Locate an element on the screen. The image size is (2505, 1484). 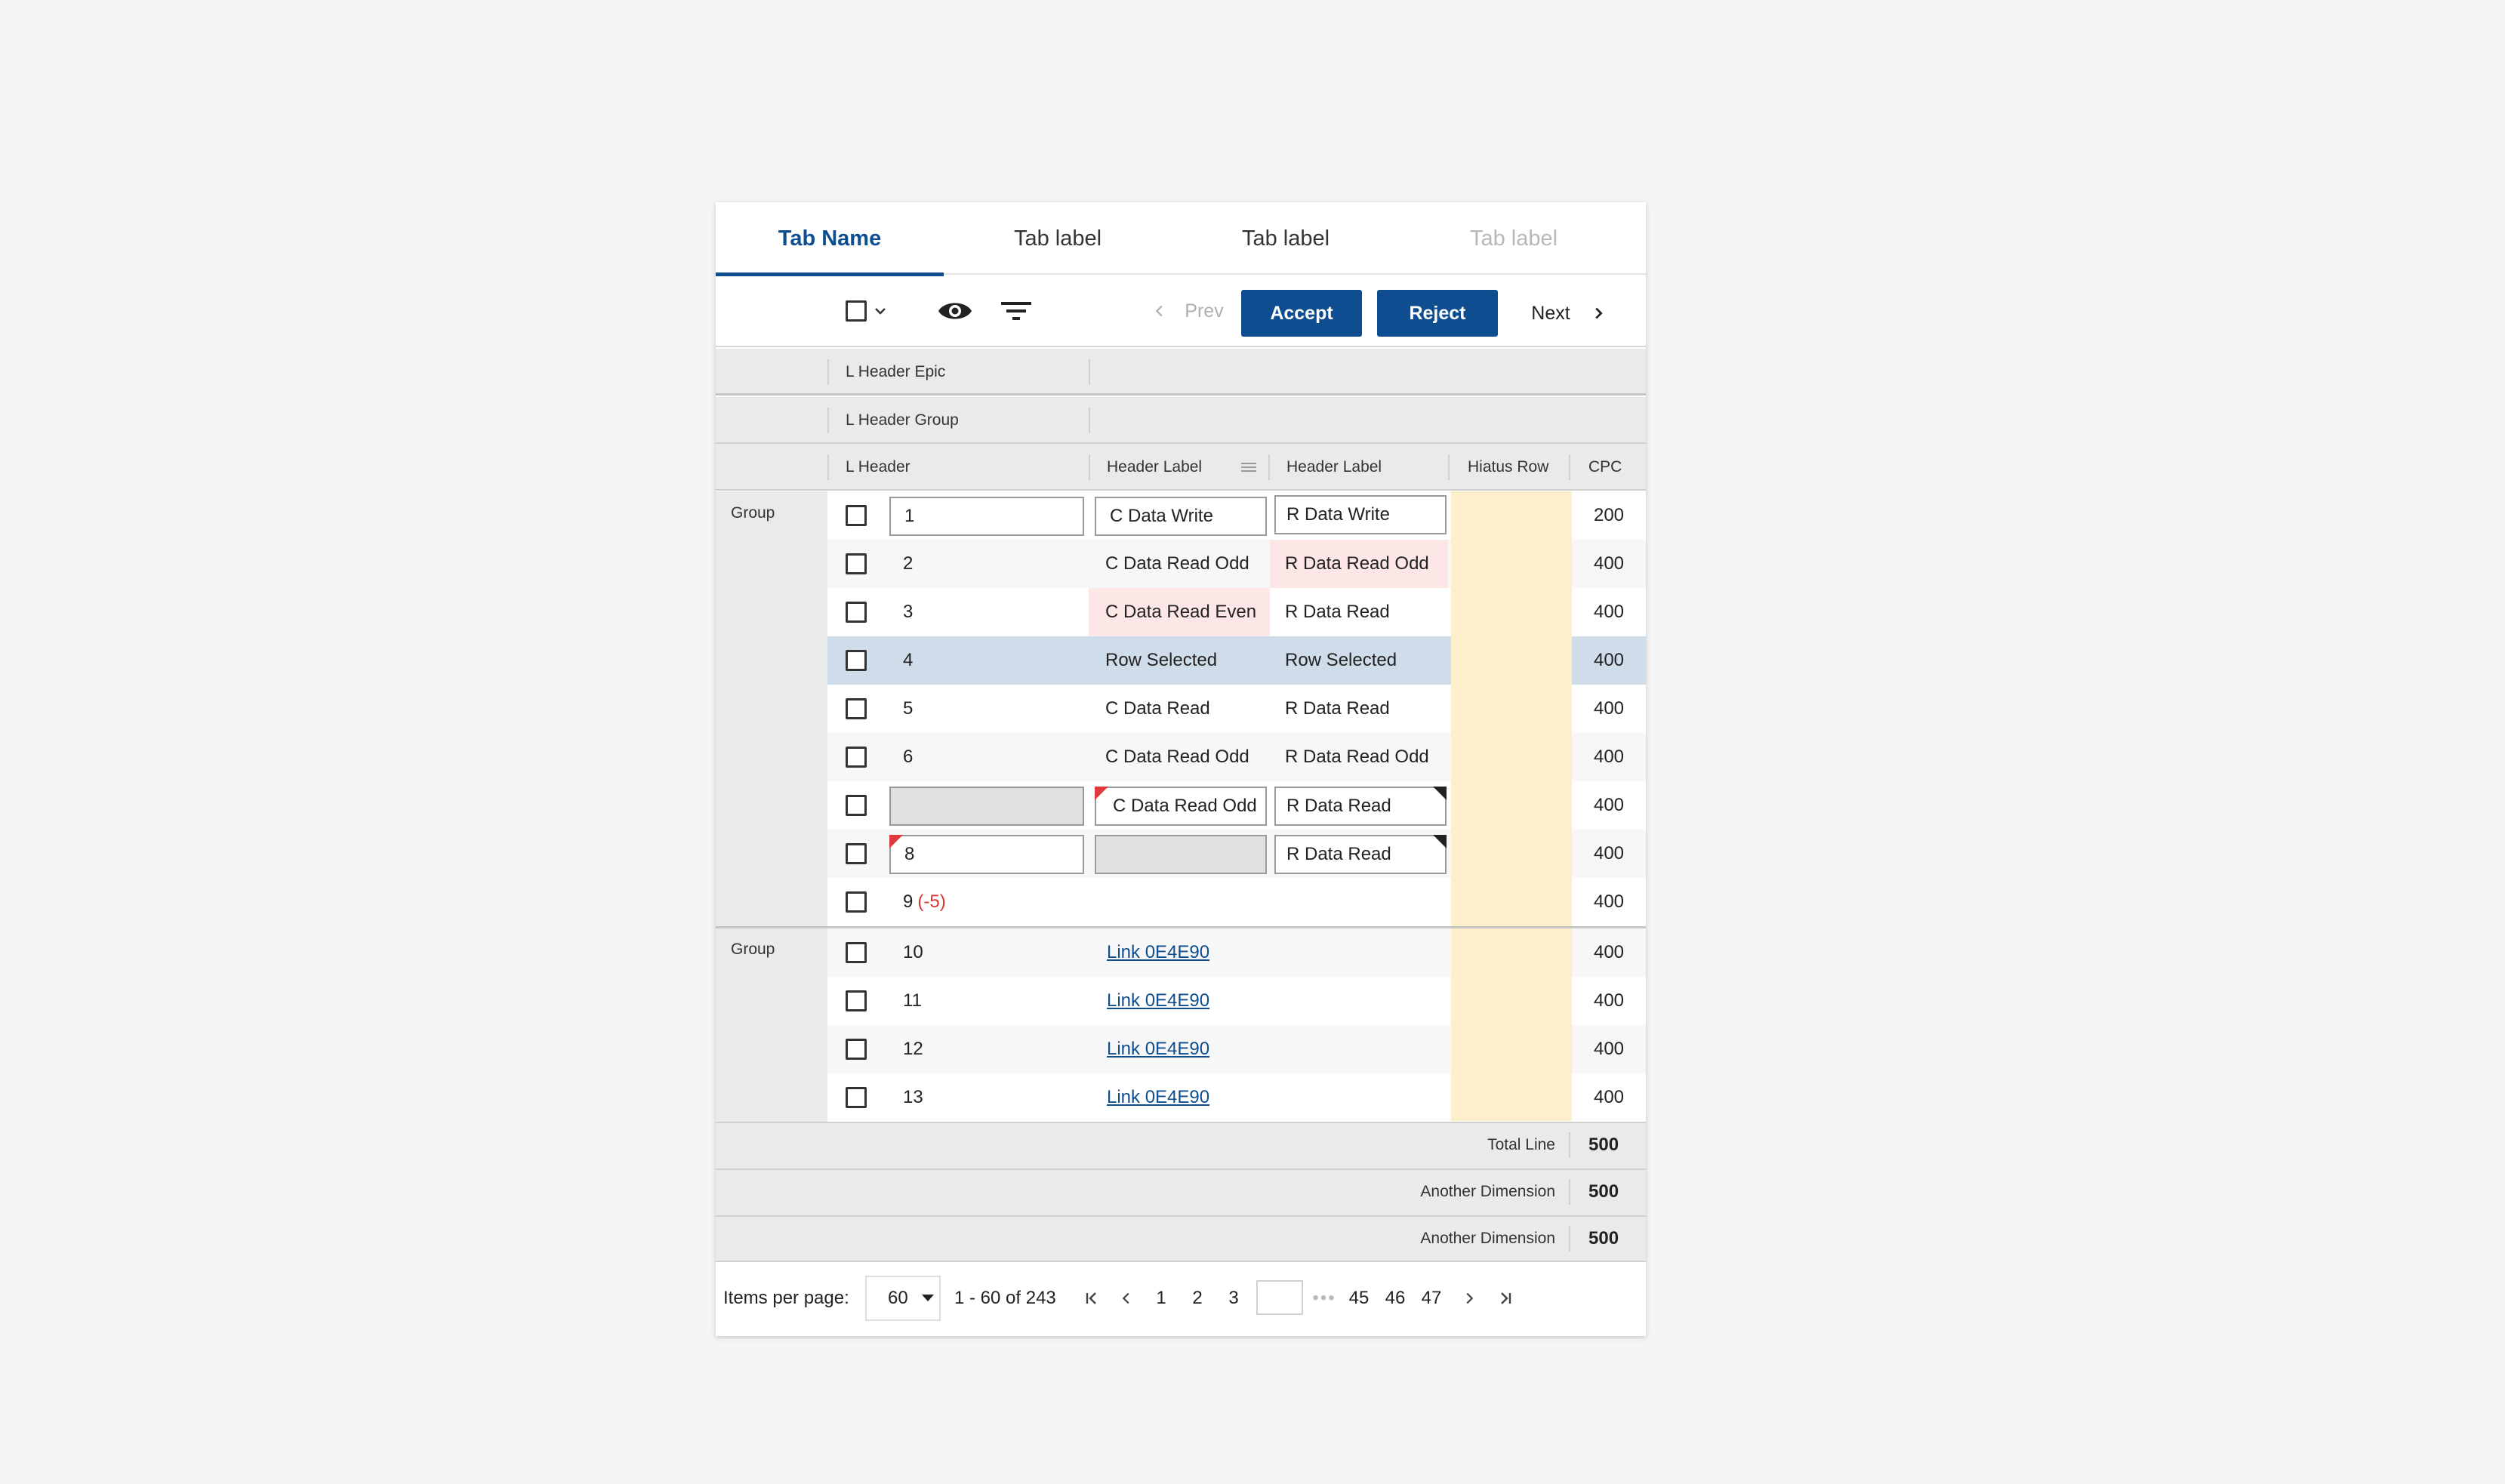
page-button-1: 1 is located at coordinates (1161, 1298).